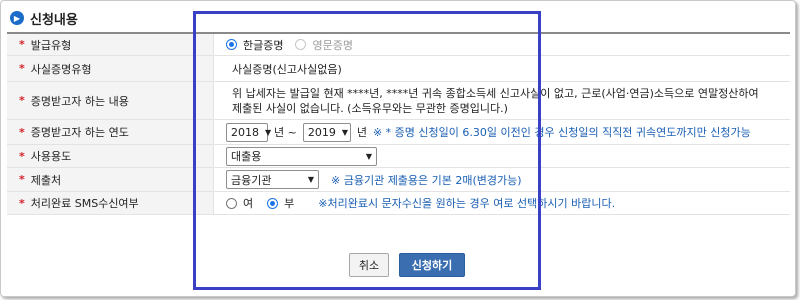  What do you see at coordinates (289, 203) in the screenshot?
I see `radio-sms-no-label: 부` at bounding box center [289, 203].